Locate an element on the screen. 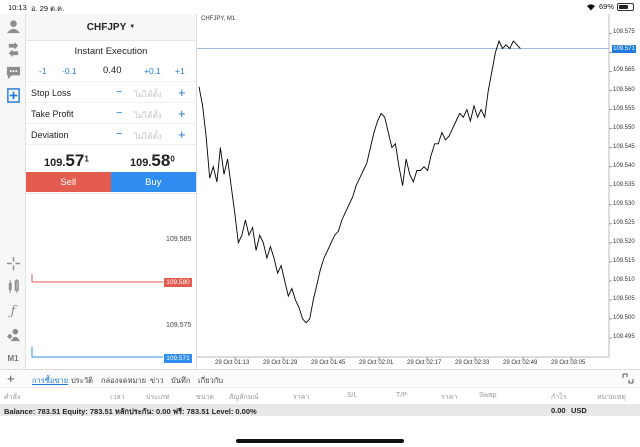  status-right: 69% is located at coordinates (610, 6).